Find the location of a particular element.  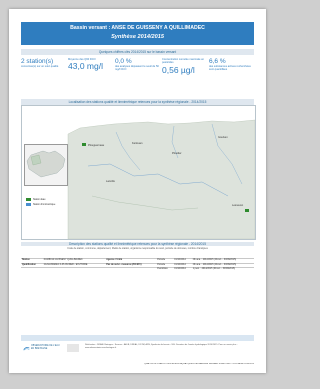

table-cell: 01/10/2014 is located at coordinates (182, 269).